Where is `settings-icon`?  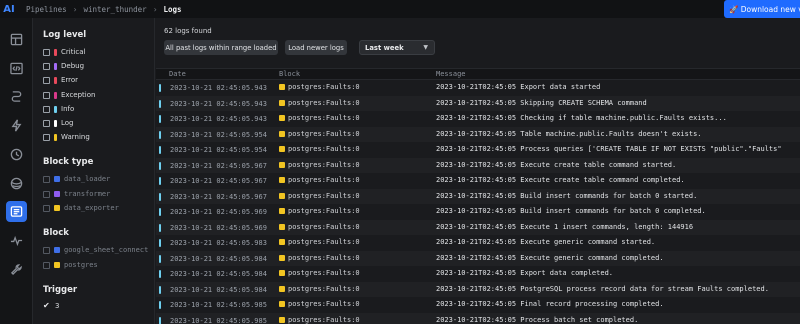 settings-icon is located at coordinates (16, 269).